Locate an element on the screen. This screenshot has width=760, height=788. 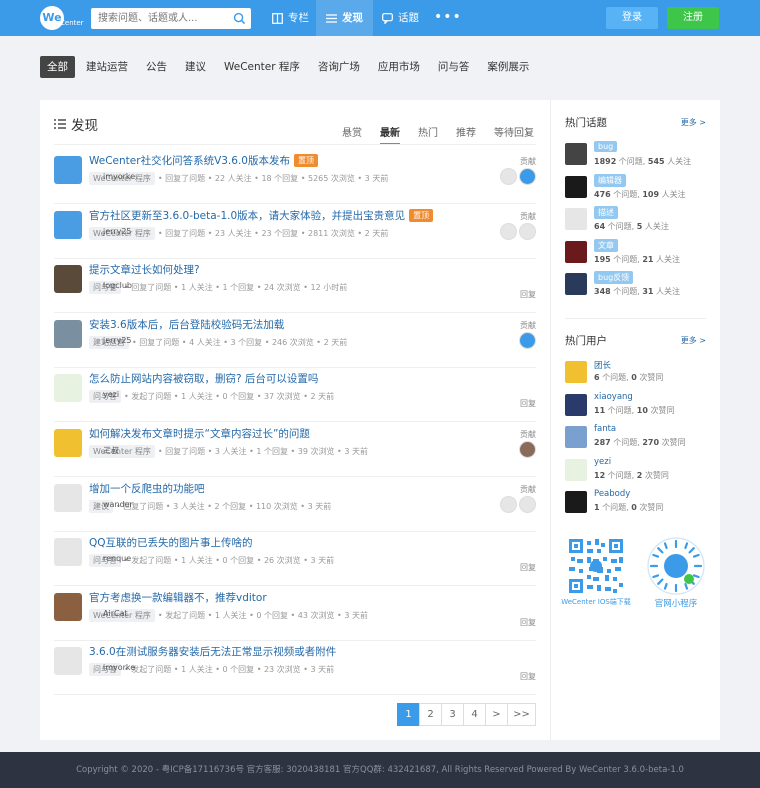
question-title: 增加一个反爬虫的功能吧 is located at coordinates (147, 488).